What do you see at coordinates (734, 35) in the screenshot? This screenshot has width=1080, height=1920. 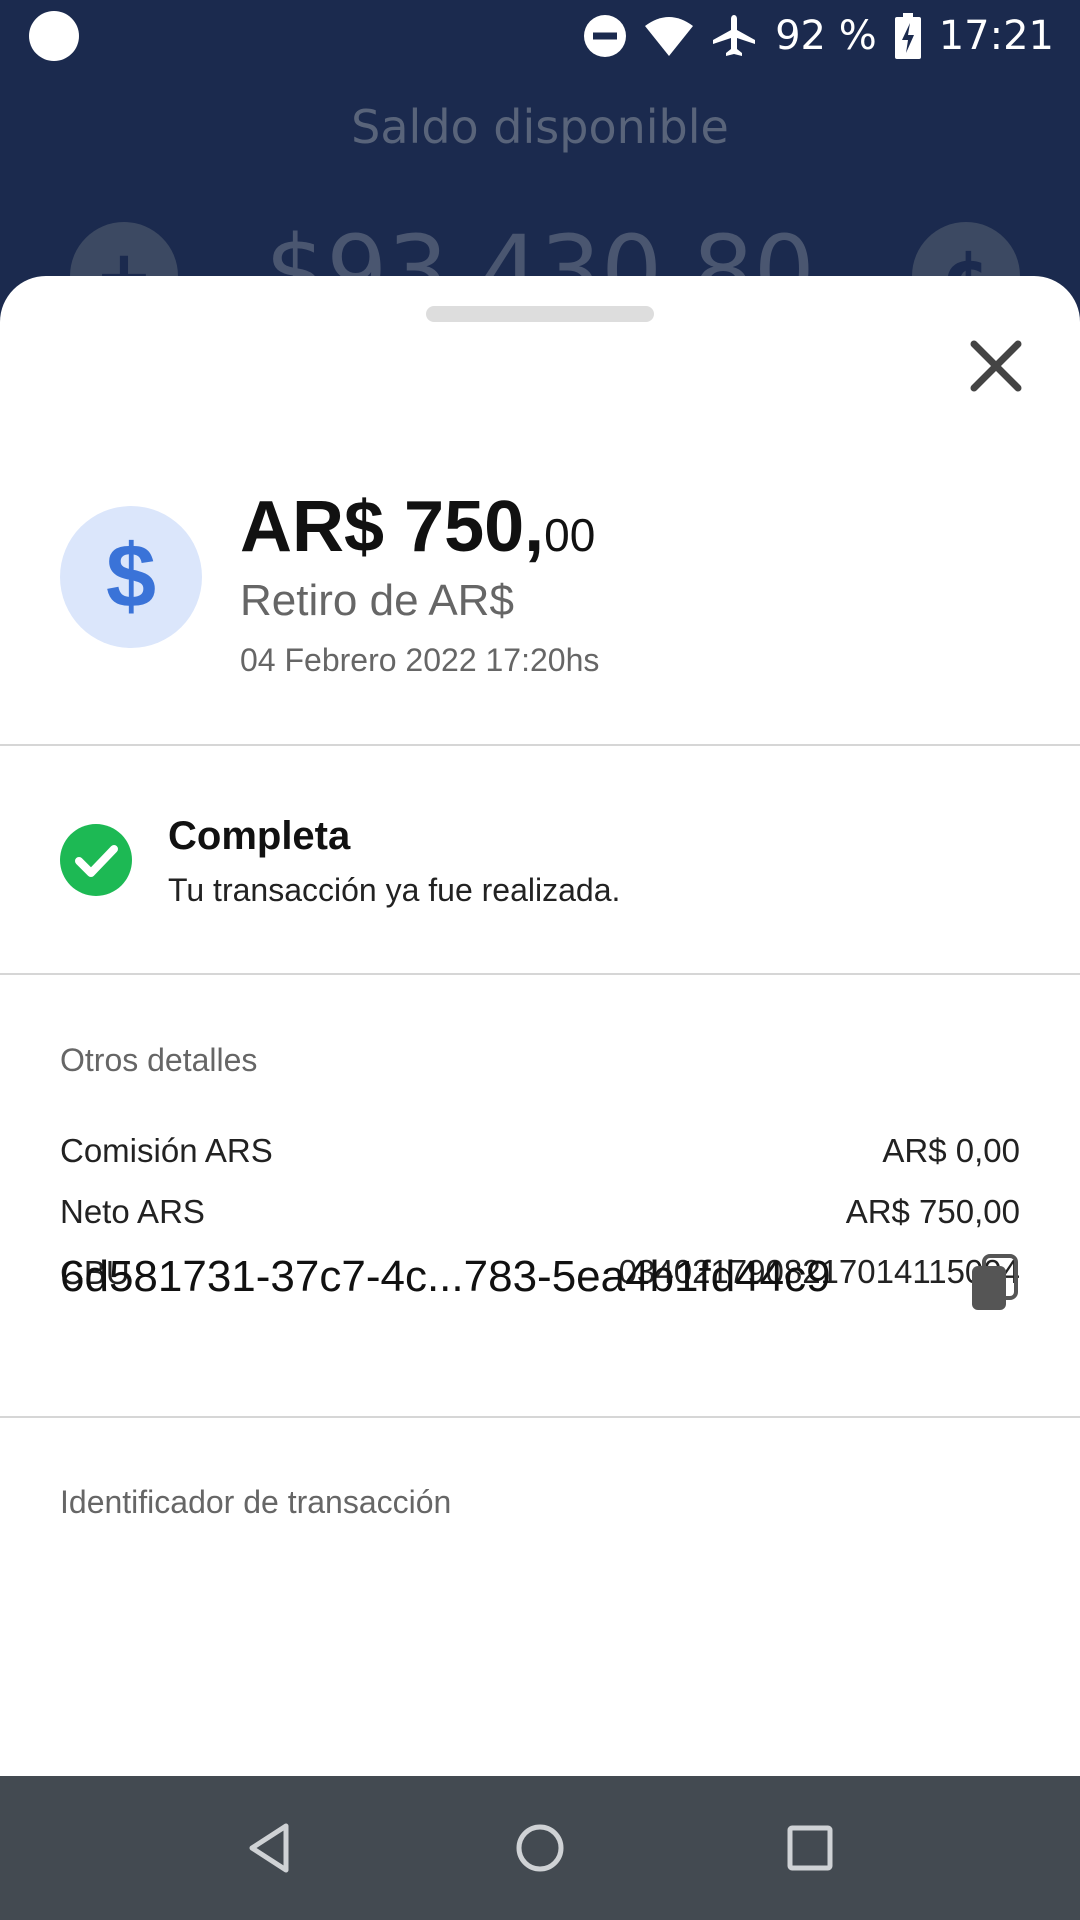 I see `airplane-icon` at bounding box center [734, 35].